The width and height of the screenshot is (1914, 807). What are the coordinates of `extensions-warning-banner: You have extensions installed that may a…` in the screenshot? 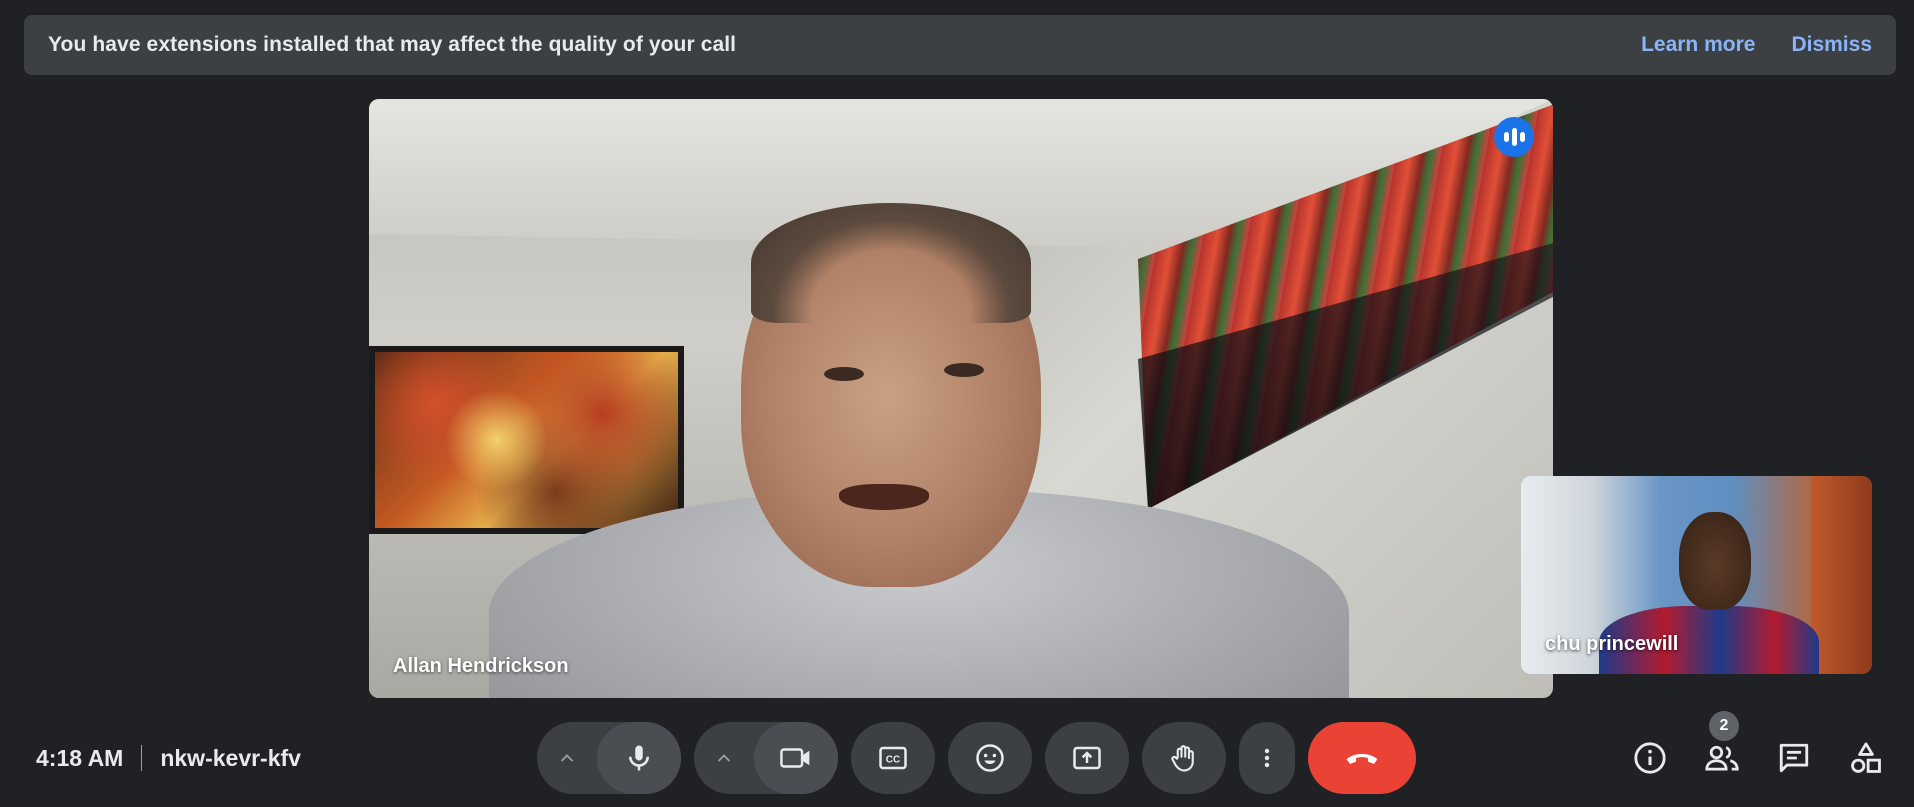 It's located at (960, 45).